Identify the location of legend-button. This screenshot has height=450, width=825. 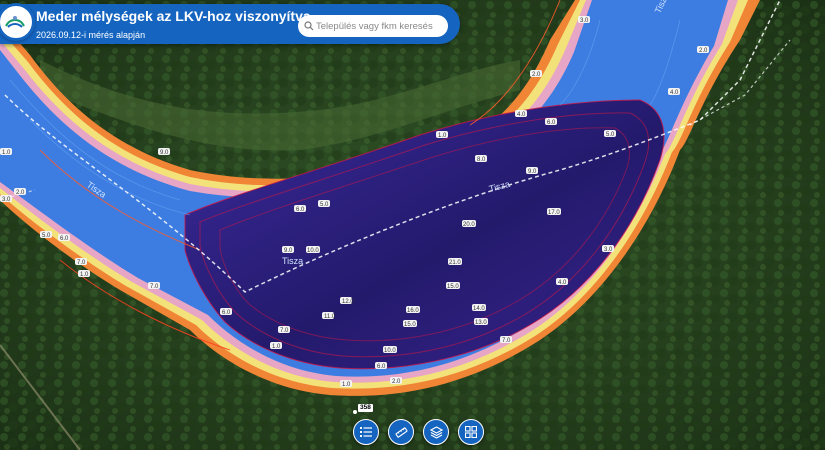
(366, 432).